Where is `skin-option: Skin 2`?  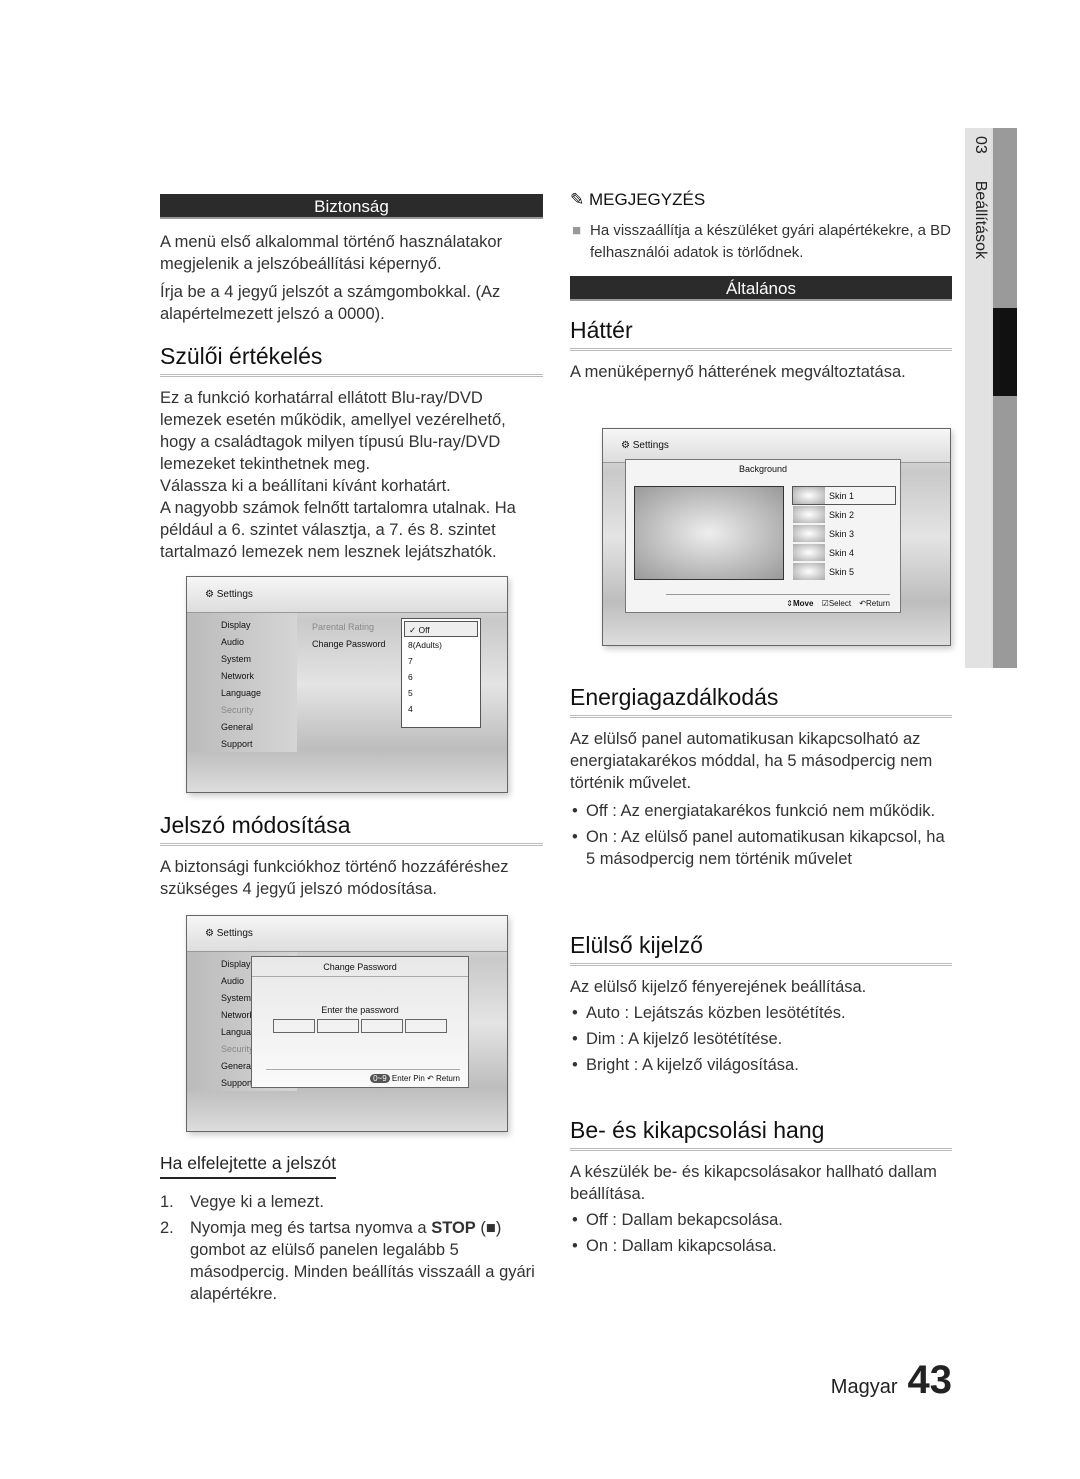 skin-option: Skin 2 is located at coordinates (844, 514).